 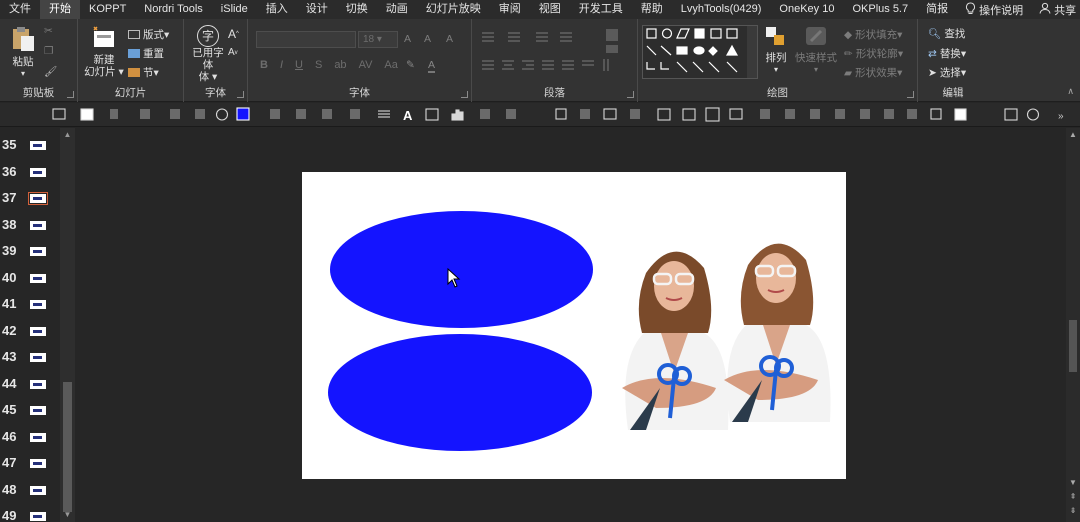 I want to click on layout-button: 版式 ▾, so click(x=148, y=34).